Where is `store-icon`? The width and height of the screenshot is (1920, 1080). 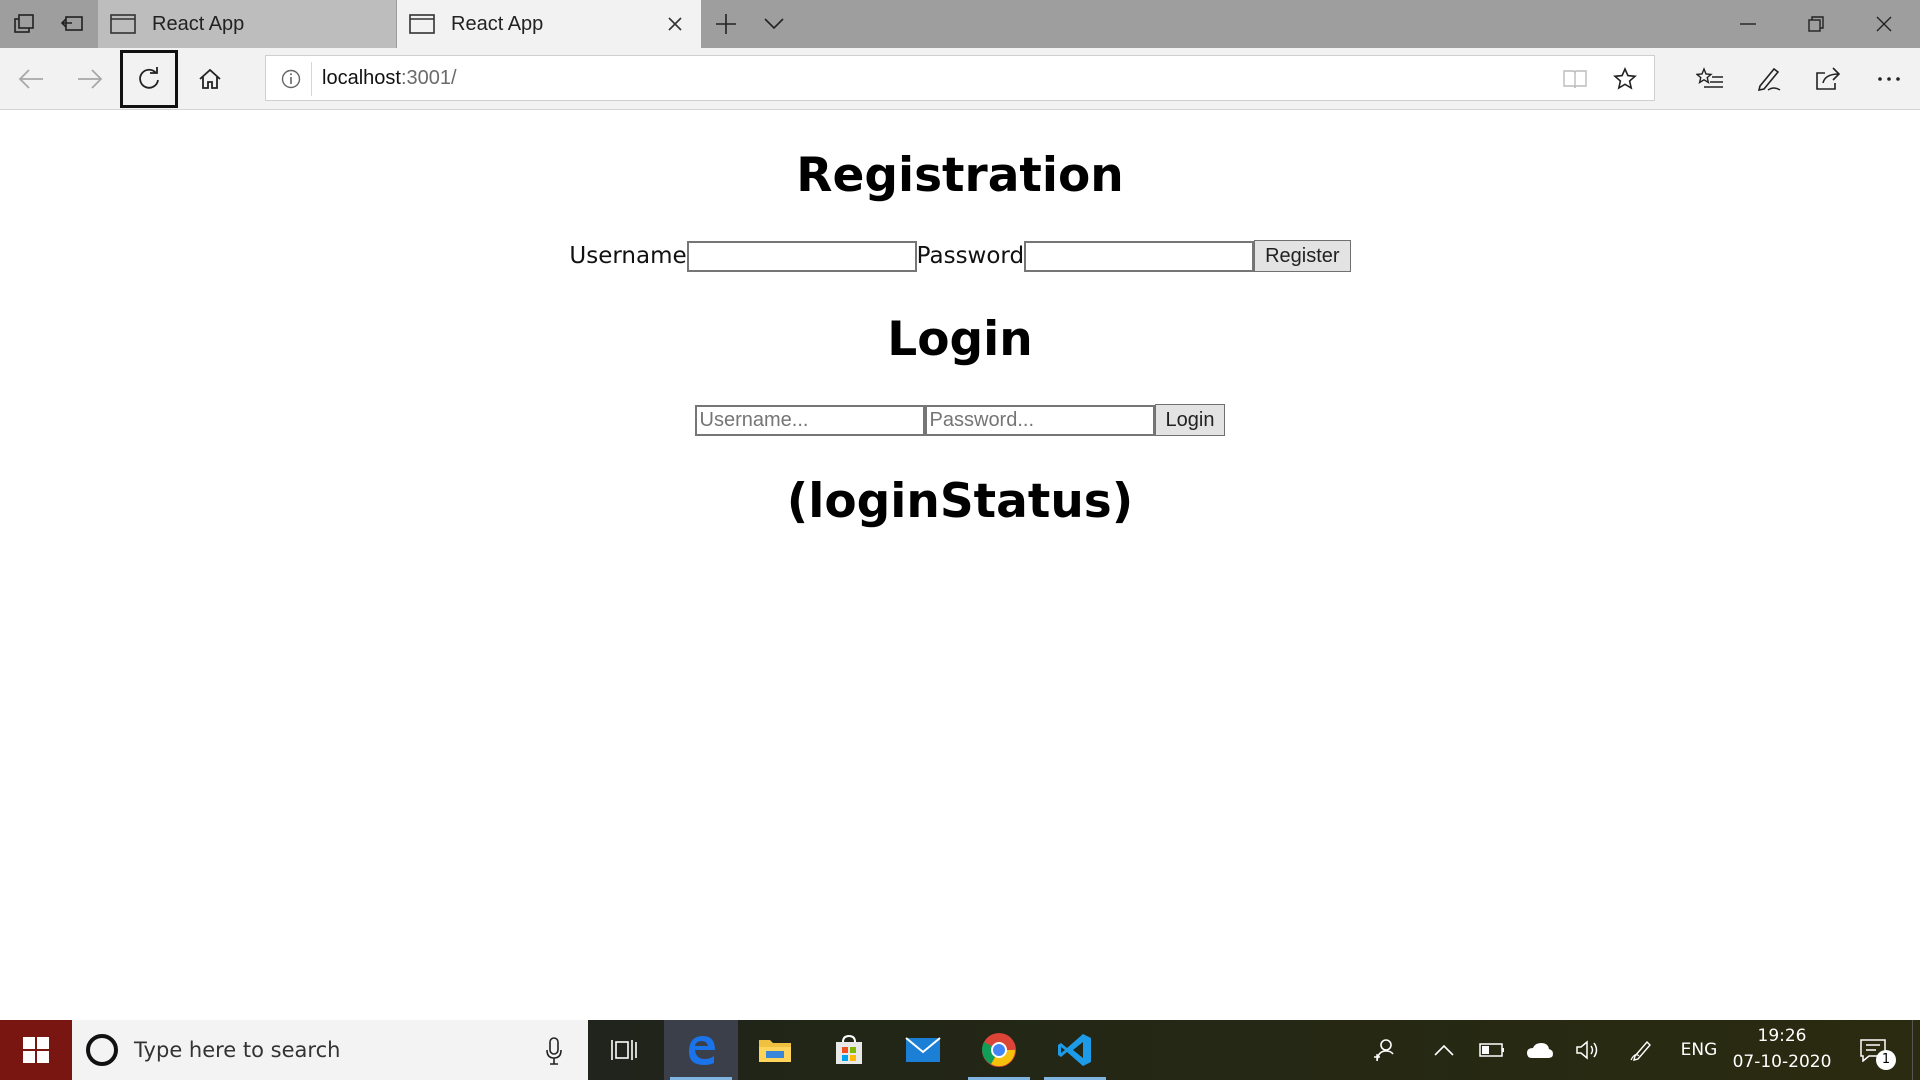
store-icon is located at coordinates (849, 1050).